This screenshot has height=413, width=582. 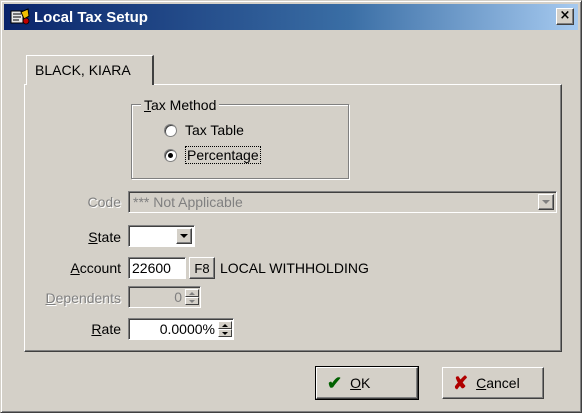 What do you see at coordinates (95, 268) in the screenshot?
I see `account-label: Account` at bounding box center [95, 268].